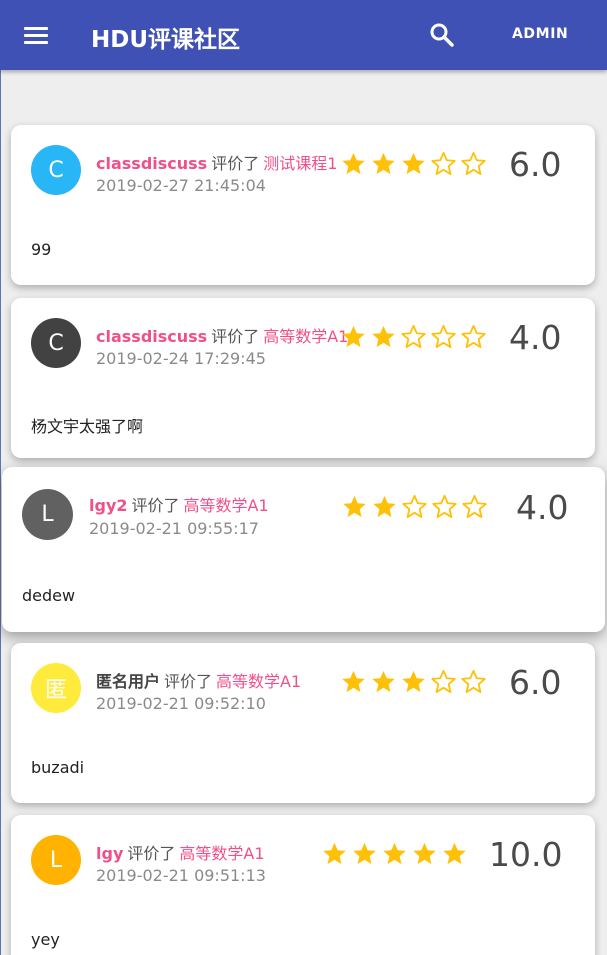  I want to click on review-headline: classdiscuss 评价了 测试课程1, so click(216, 162).